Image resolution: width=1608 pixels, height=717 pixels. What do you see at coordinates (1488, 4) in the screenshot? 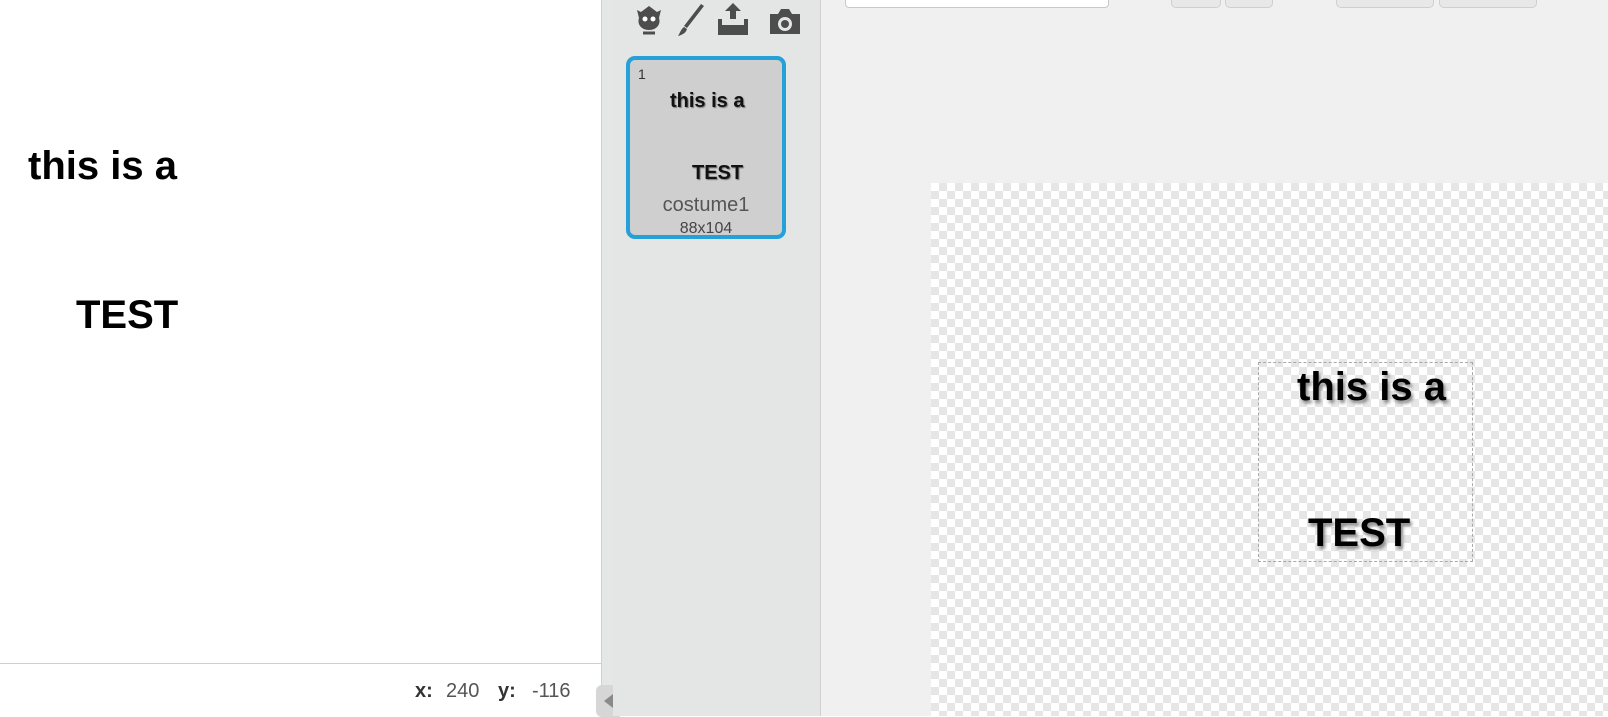
I see `import-button` at bounding box center [1488, 4].